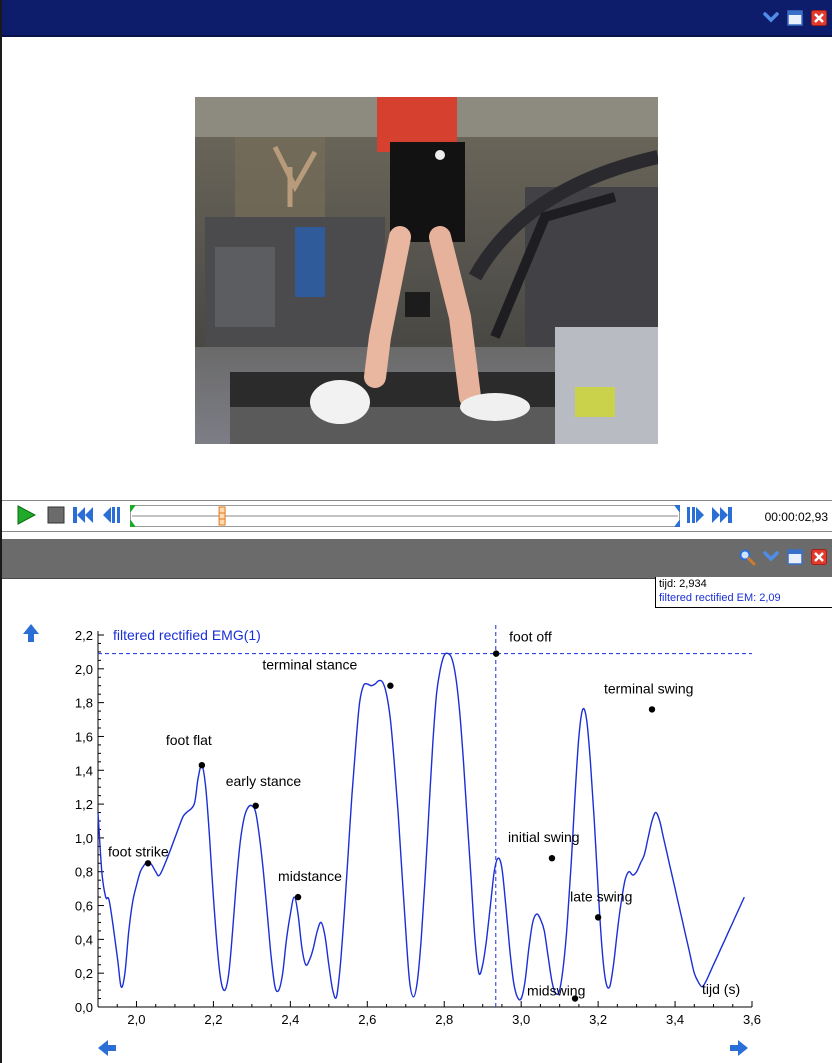 The width and height of the screenshot is (832, 1063). What do you see at coordinates (739, 1048) in the screenshot?
I see `scroll-right-icon` at bounding box center [739, 1048].